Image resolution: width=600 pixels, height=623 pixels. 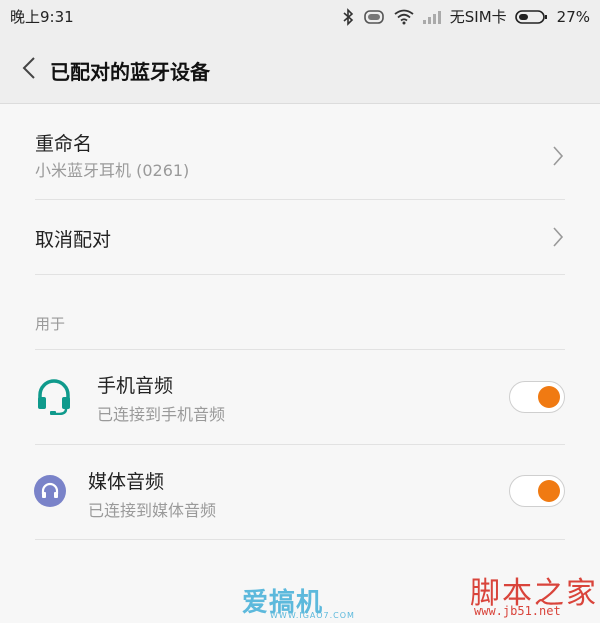 What do you see at coordinates (300, 68) in the screenshot?
I see `header: 已配对的蓝牙设备` at bounding box center [300, 68].